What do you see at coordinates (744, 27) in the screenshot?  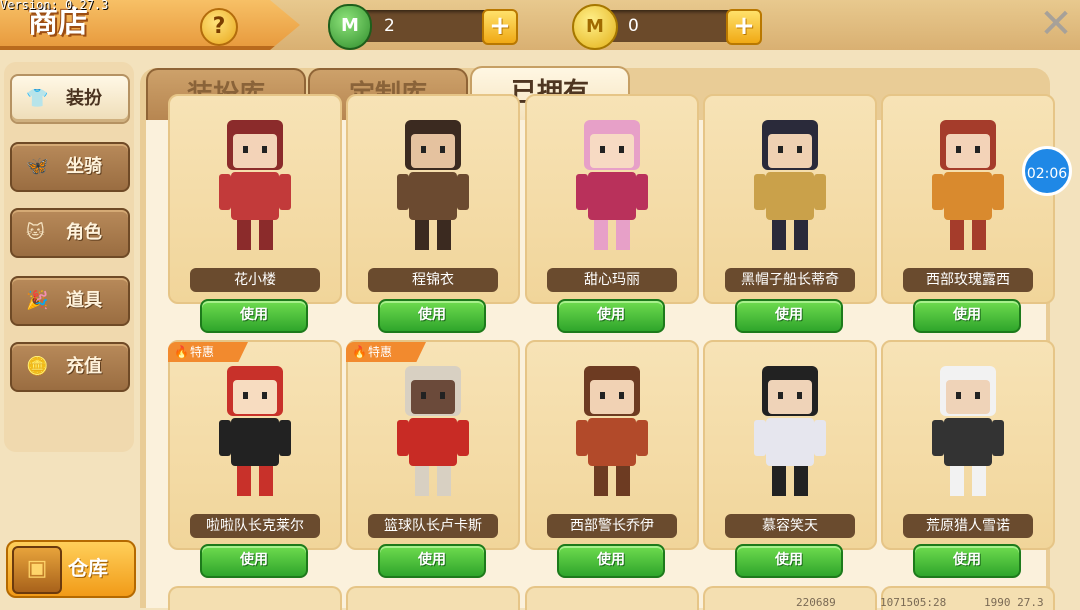 I see `add-coins-button: +` at bounding box center [744, 27].